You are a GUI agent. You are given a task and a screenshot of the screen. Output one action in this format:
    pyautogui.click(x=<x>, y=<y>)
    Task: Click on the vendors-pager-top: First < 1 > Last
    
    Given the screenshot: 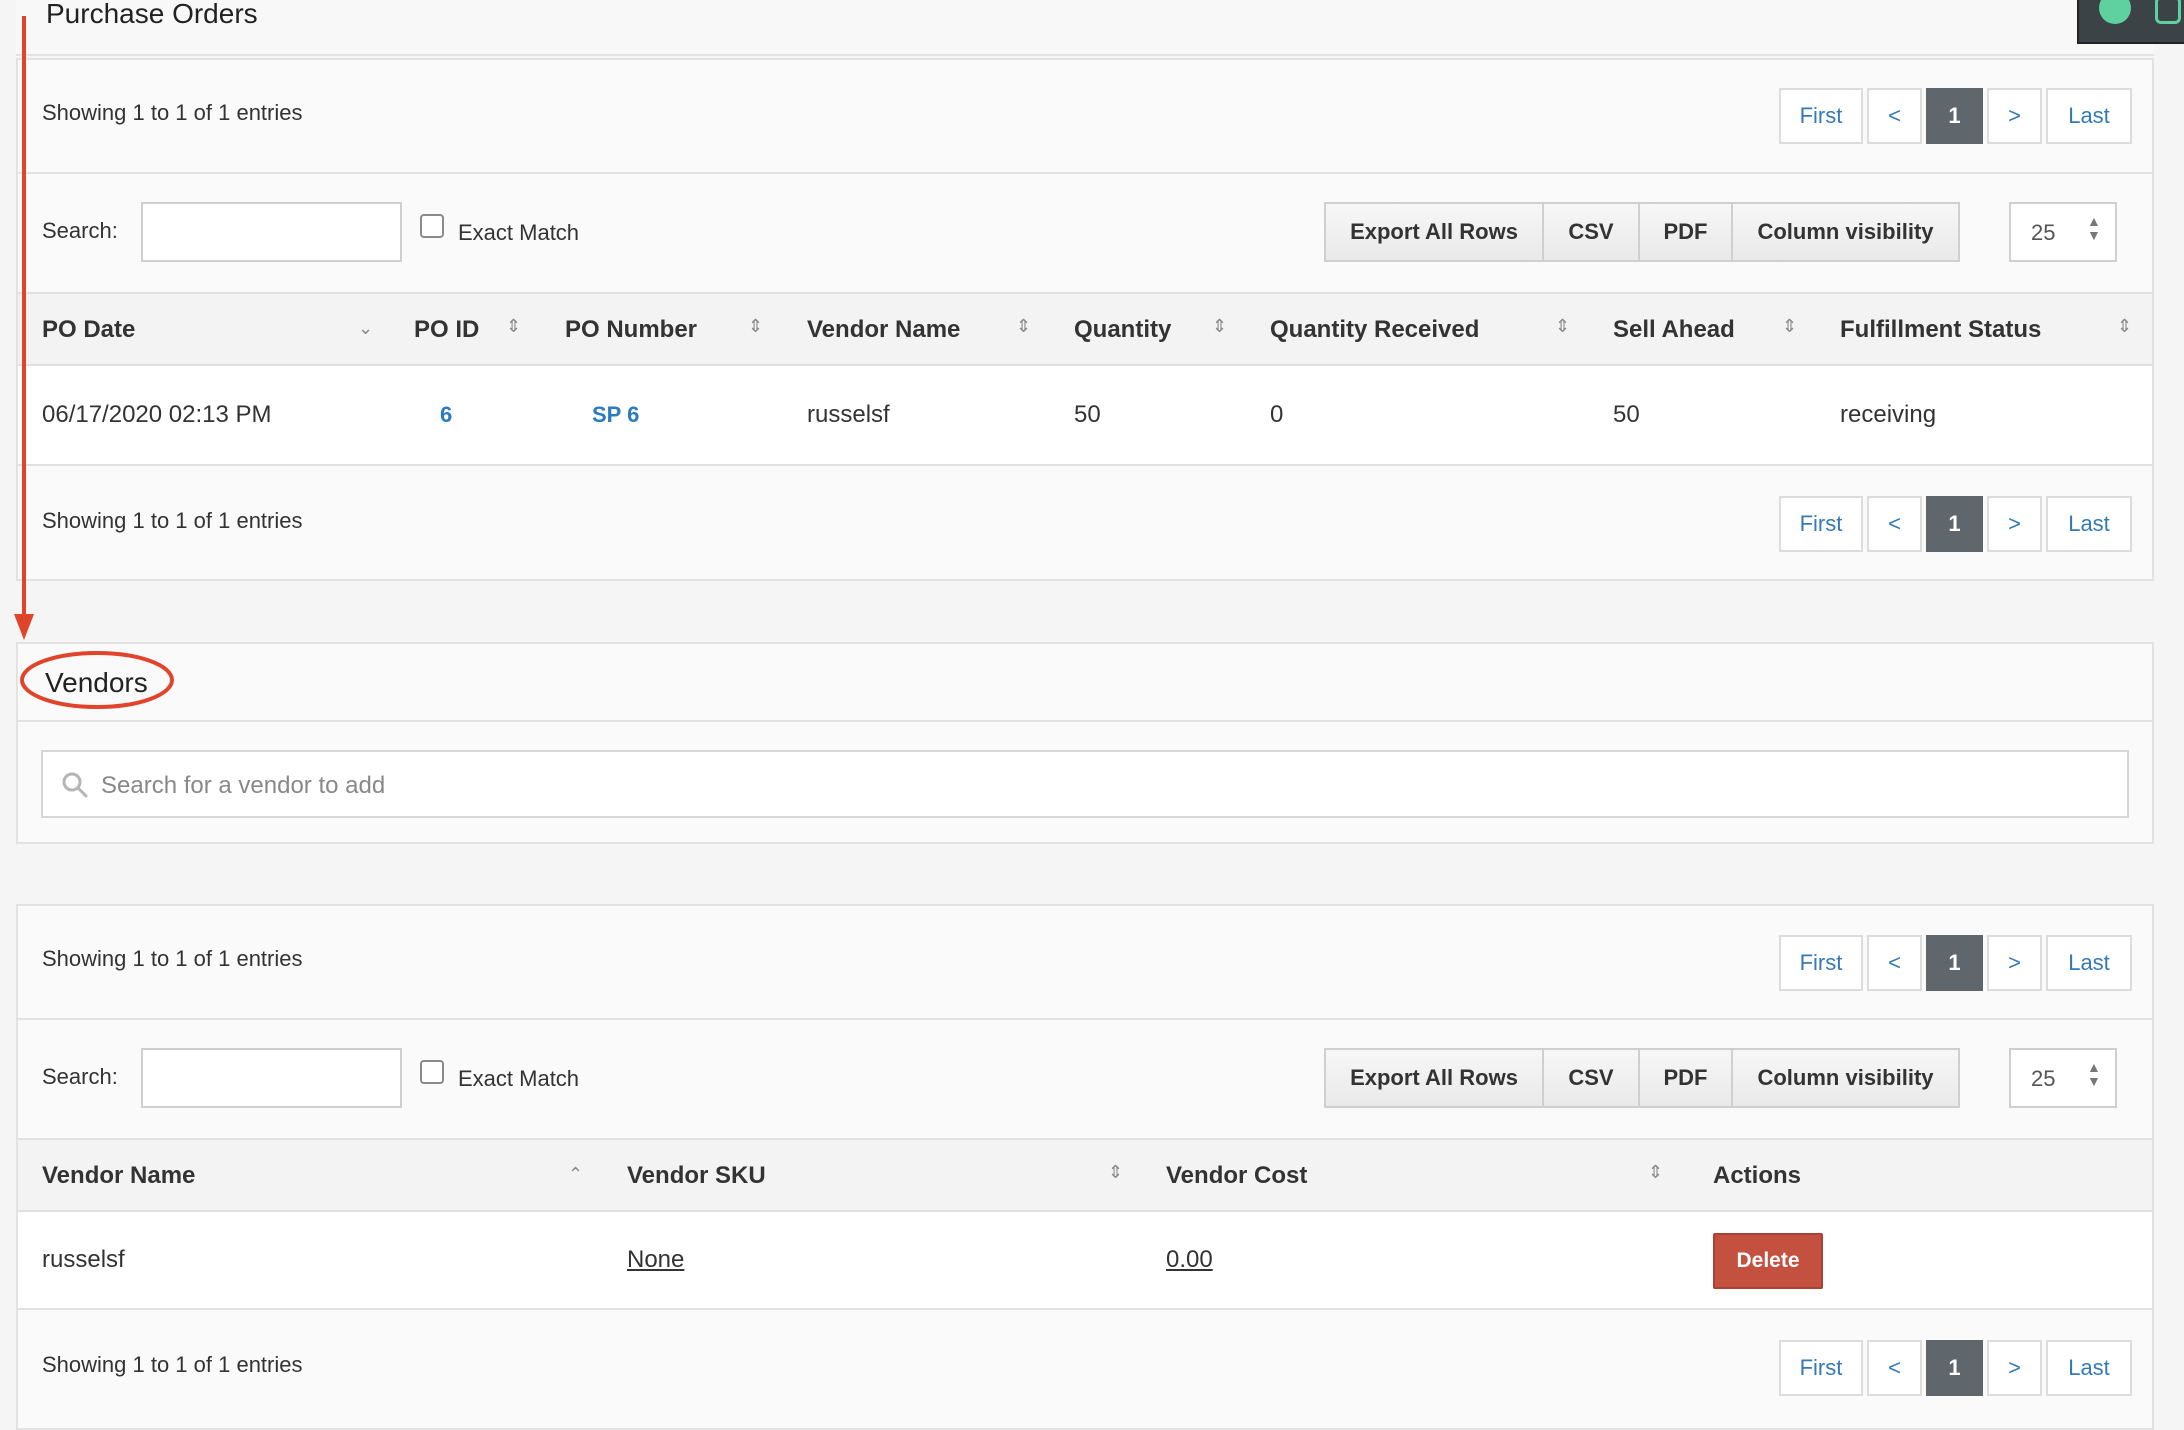 What is the action you would take?
    pyautogui.click(x=1955, y=963)
    